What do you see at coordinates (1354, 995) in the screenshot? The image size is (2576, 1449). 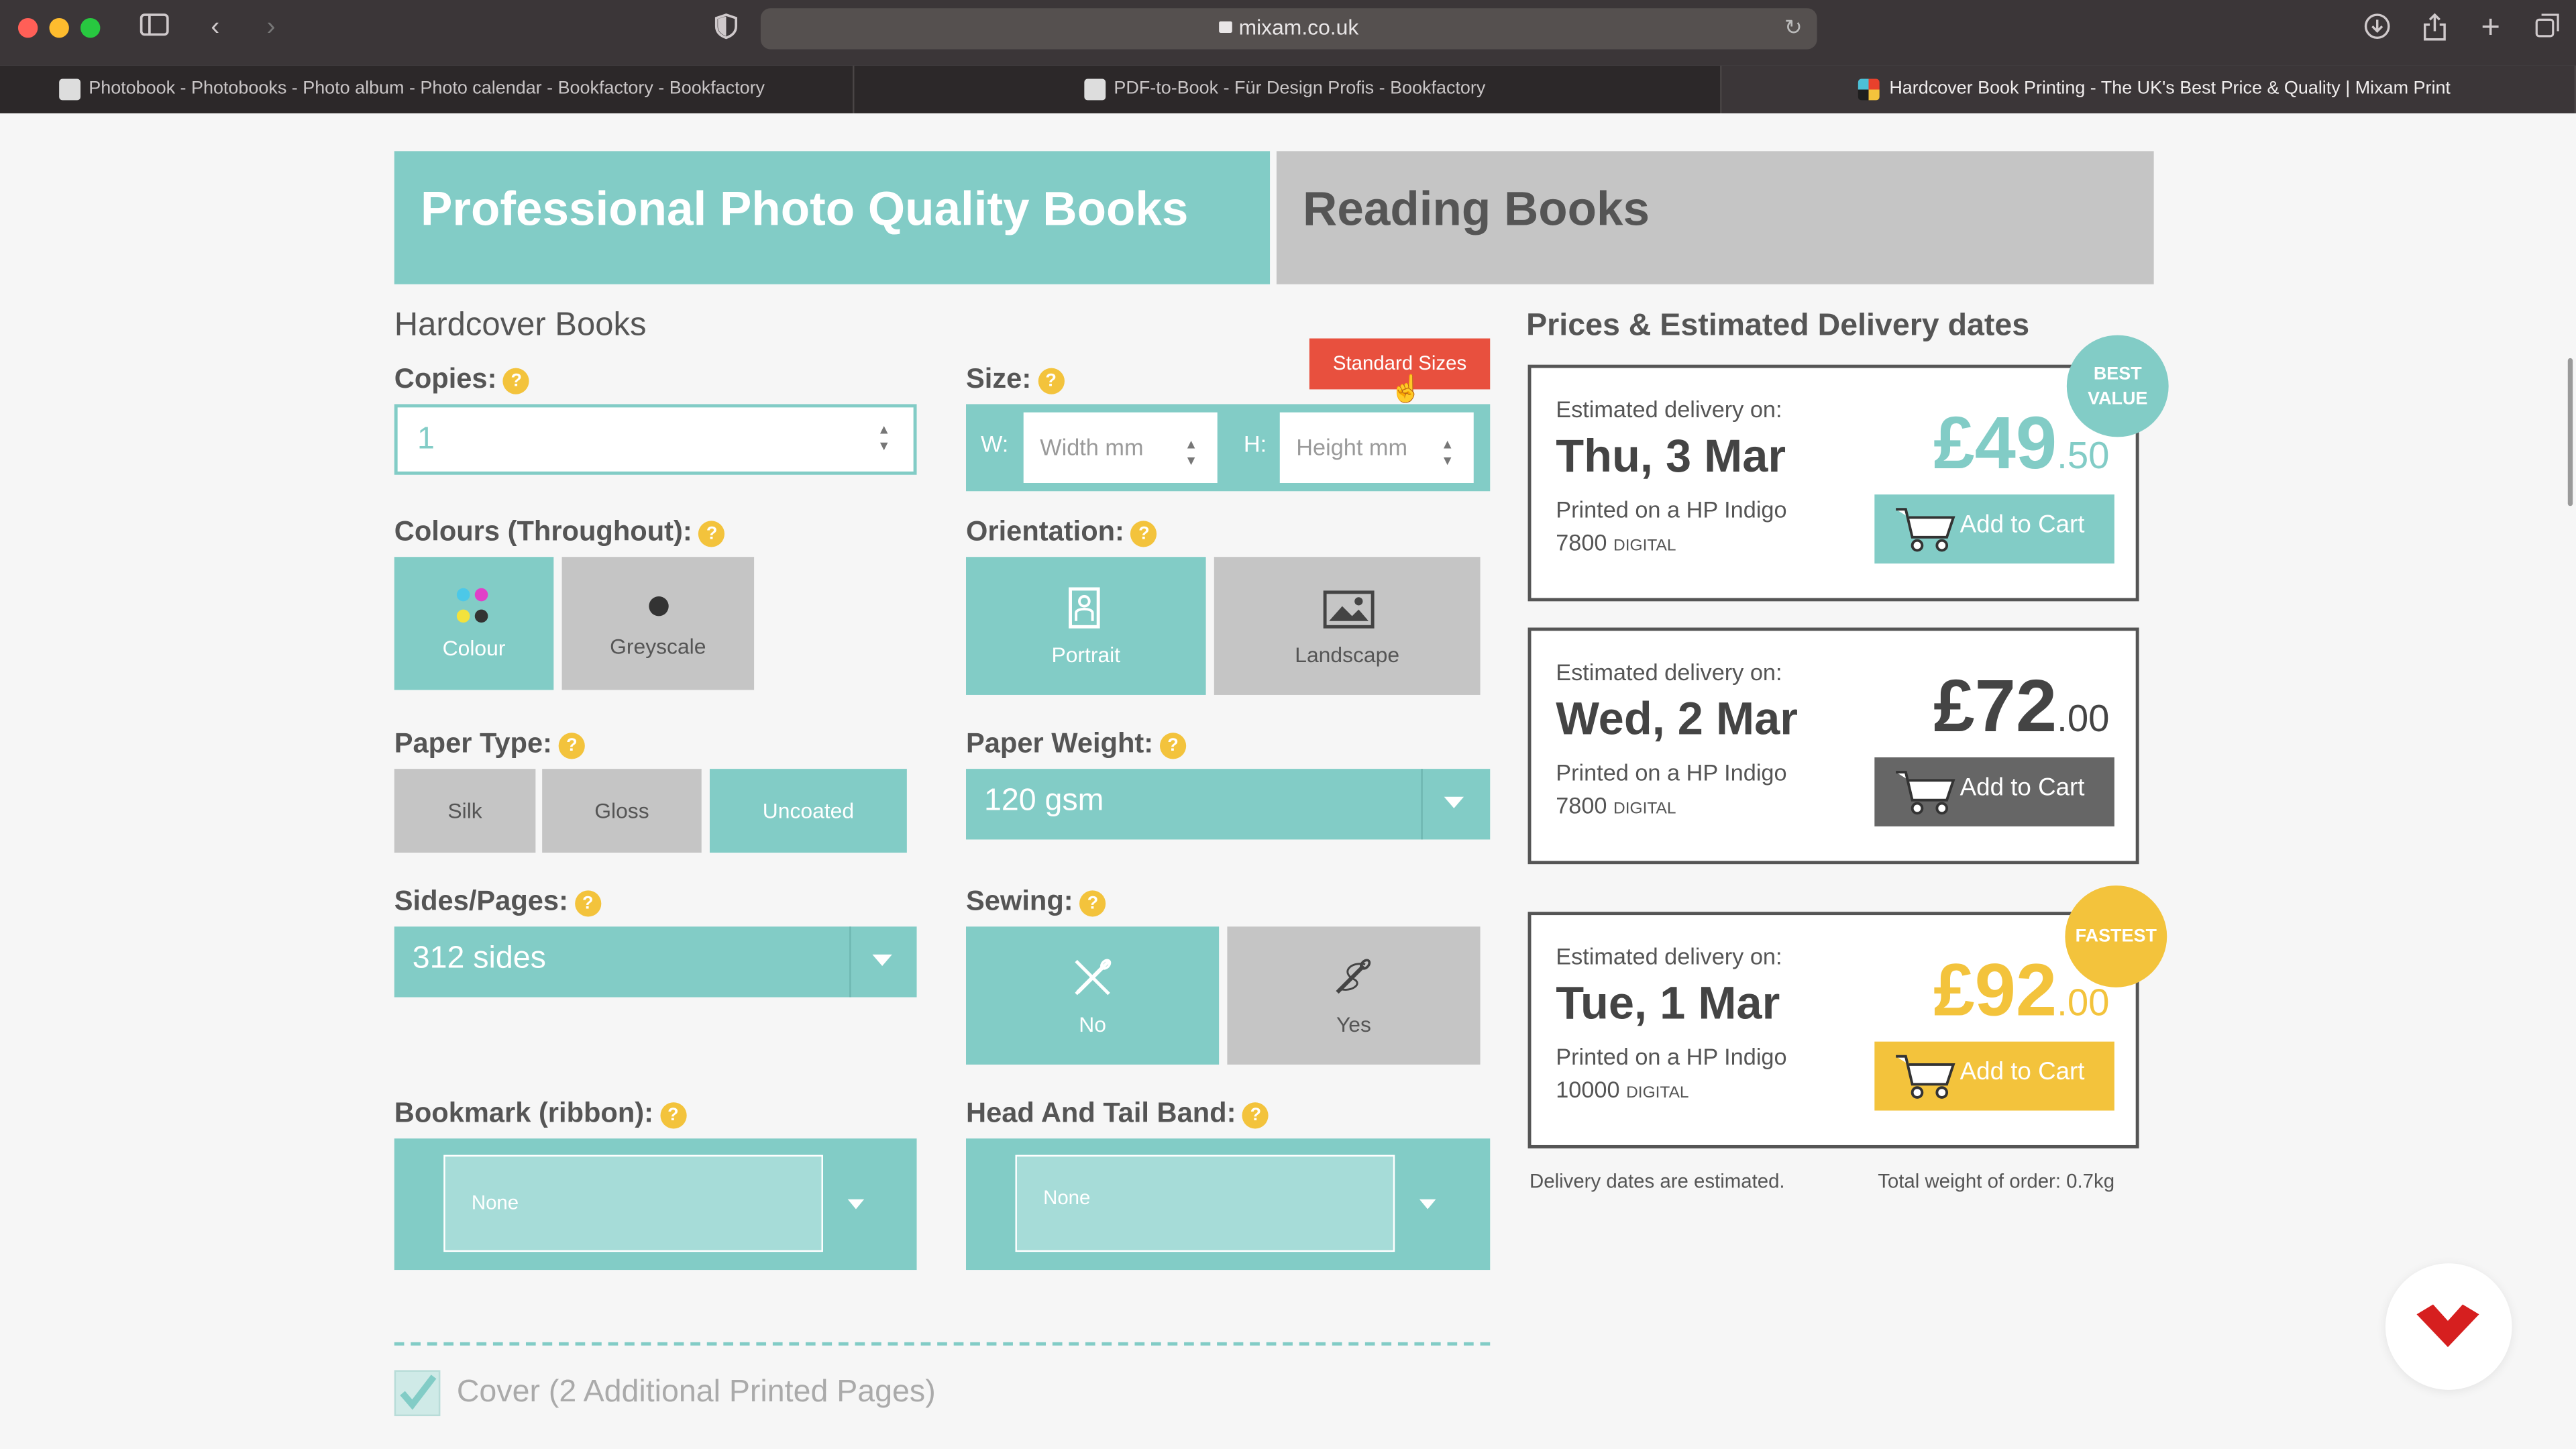 I see `sewing-yes-option: Yes` at bounding box center [1354, 995].